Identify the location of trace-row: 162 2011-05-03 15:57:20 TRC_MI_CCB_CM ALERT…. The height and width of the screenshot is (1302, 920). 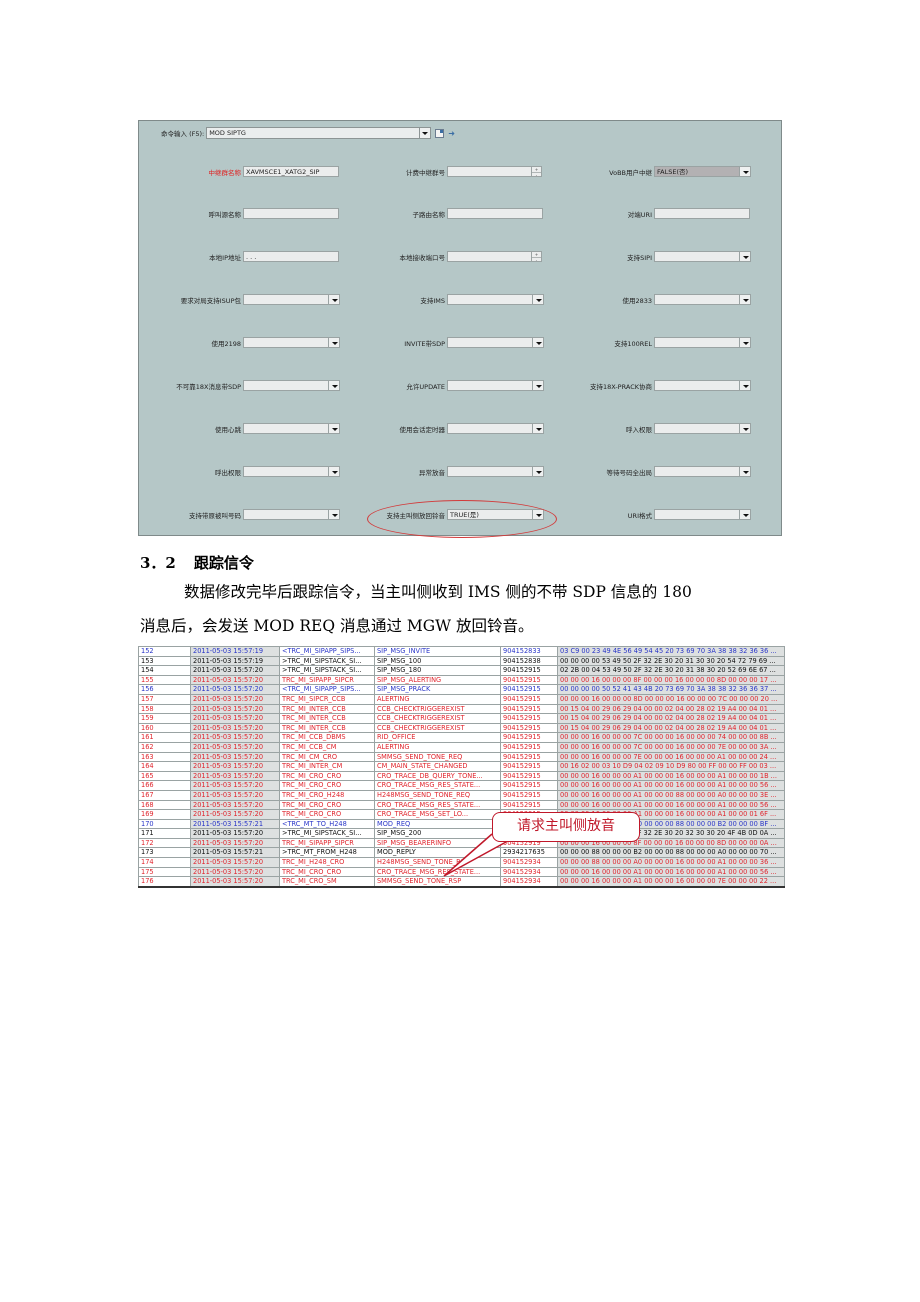
(461, 747).